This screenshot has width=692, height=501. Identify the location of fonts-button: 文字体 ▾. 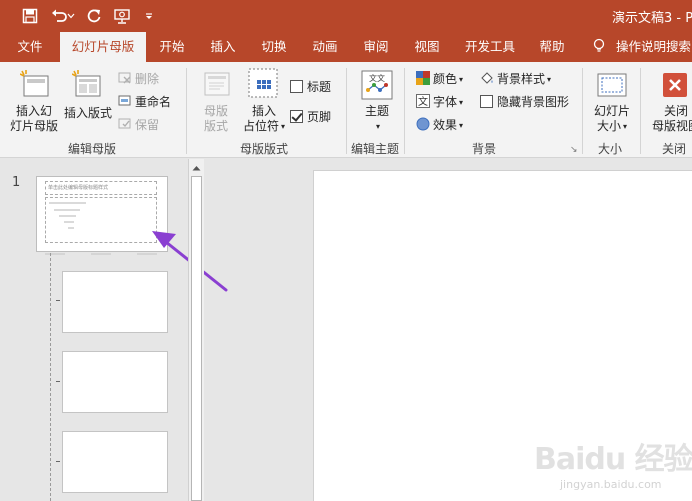
(439, 101).